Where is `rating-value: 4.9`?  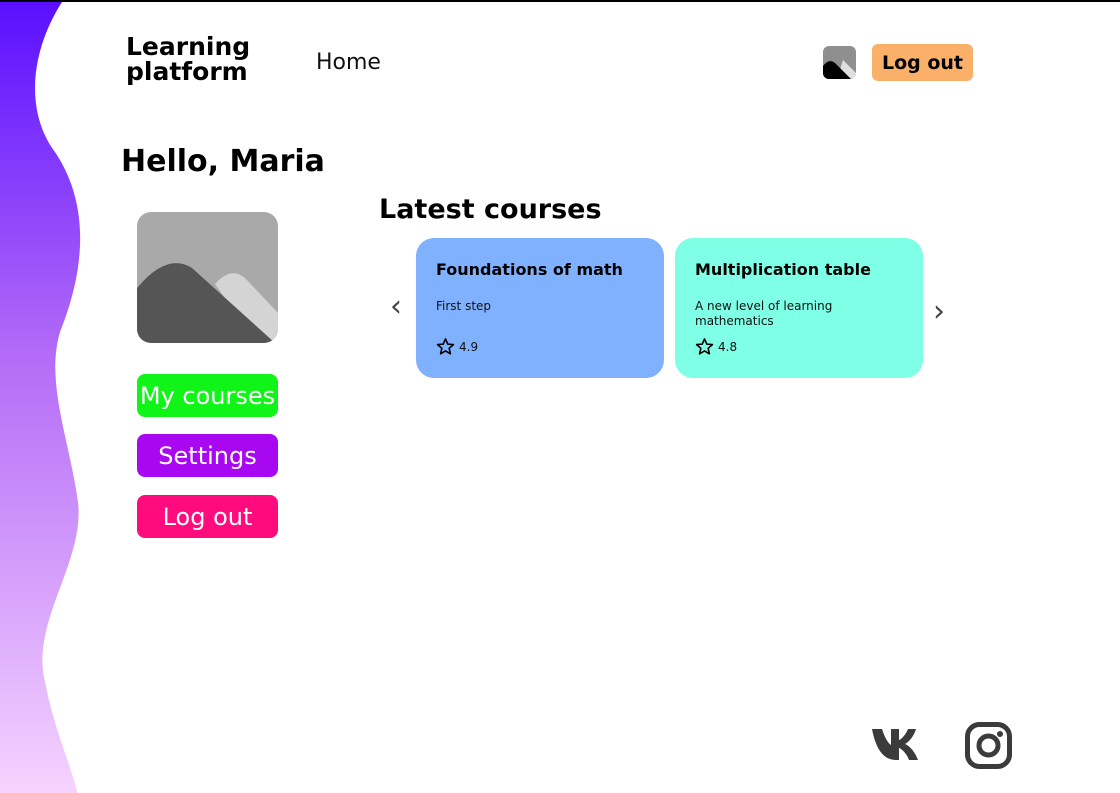 rating-value: 4.9 is located at coordinates (469, 346).